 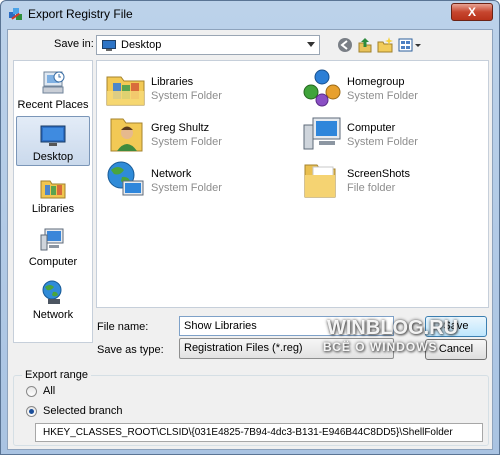 I want to click on recent-places-icon, so click(x=53, y=82).